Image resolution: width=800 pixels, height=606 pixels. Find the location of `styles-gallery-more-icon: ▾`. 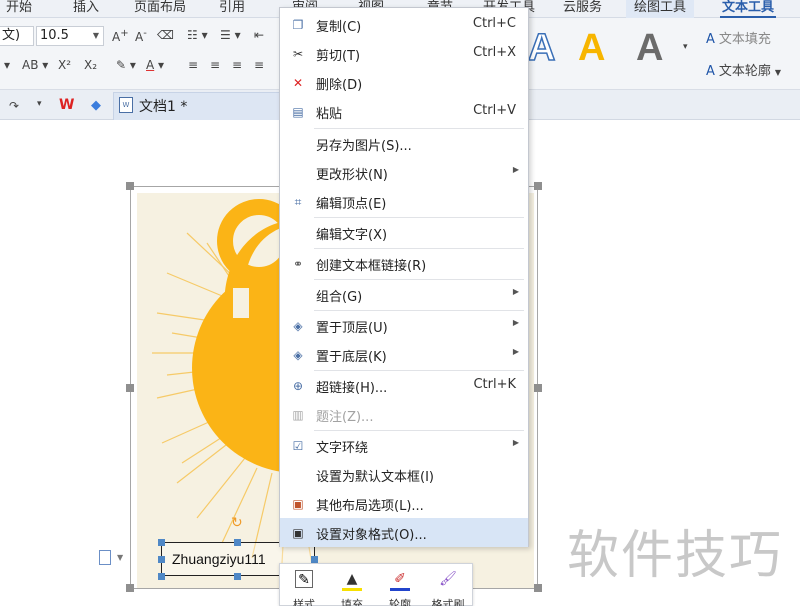

styles-gallery-more-icon: ▾ is located at coordinates (685, 47).